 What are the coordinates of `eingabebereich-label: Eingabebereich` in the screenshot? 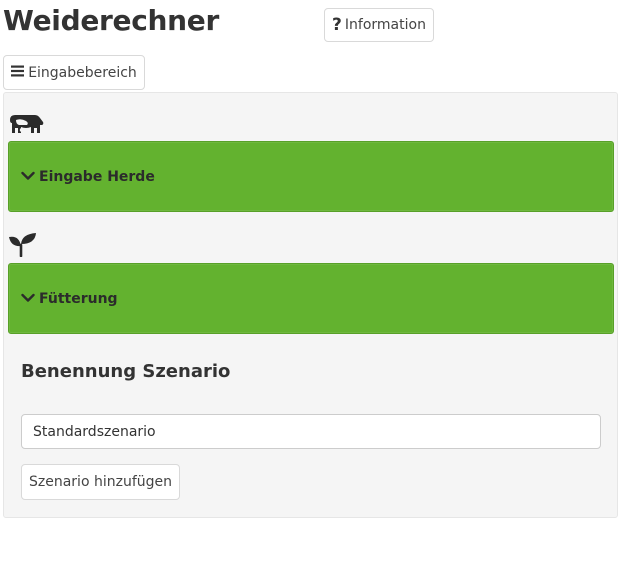 It's located at (82, 72).